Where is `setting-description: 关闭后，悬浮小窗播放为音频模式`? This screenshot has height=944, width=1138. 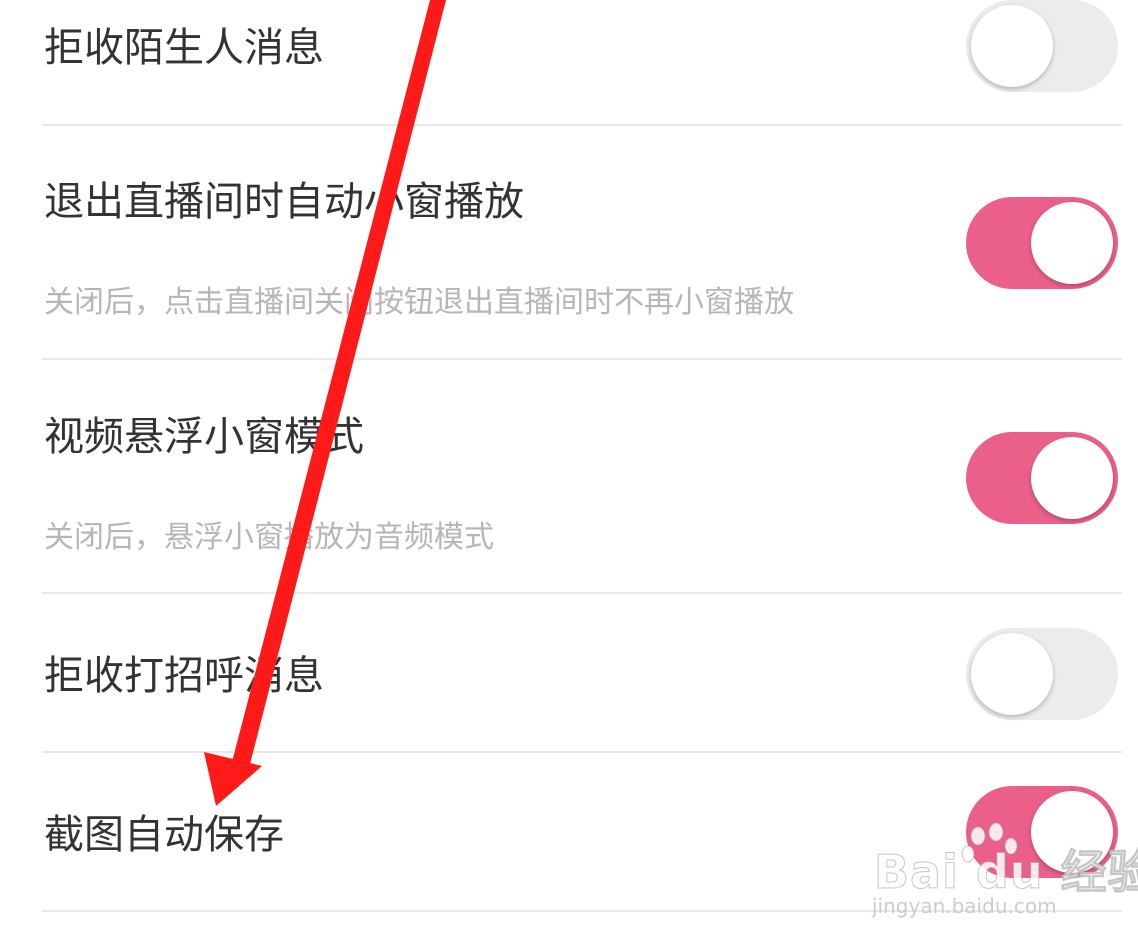 setting-description: 关闭后，悬浮小窗播放为音频模式 is located at coordinates (269, 537).